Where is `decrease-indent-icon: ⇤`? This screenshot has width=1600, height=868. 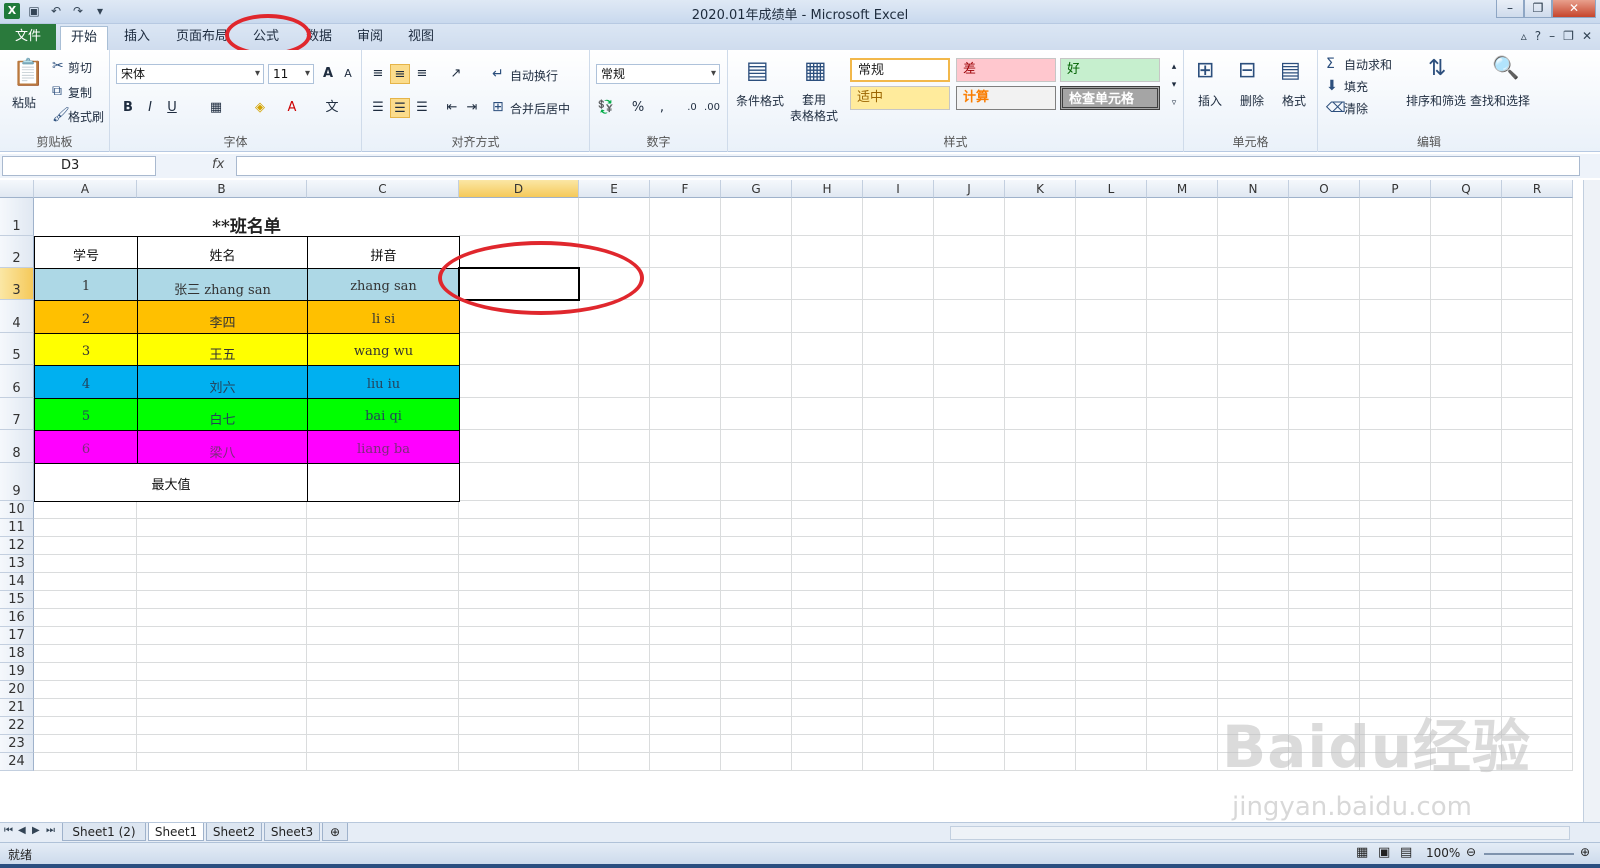
decrease-indent-icon: ⇤ is located at coordinates (452, 108).